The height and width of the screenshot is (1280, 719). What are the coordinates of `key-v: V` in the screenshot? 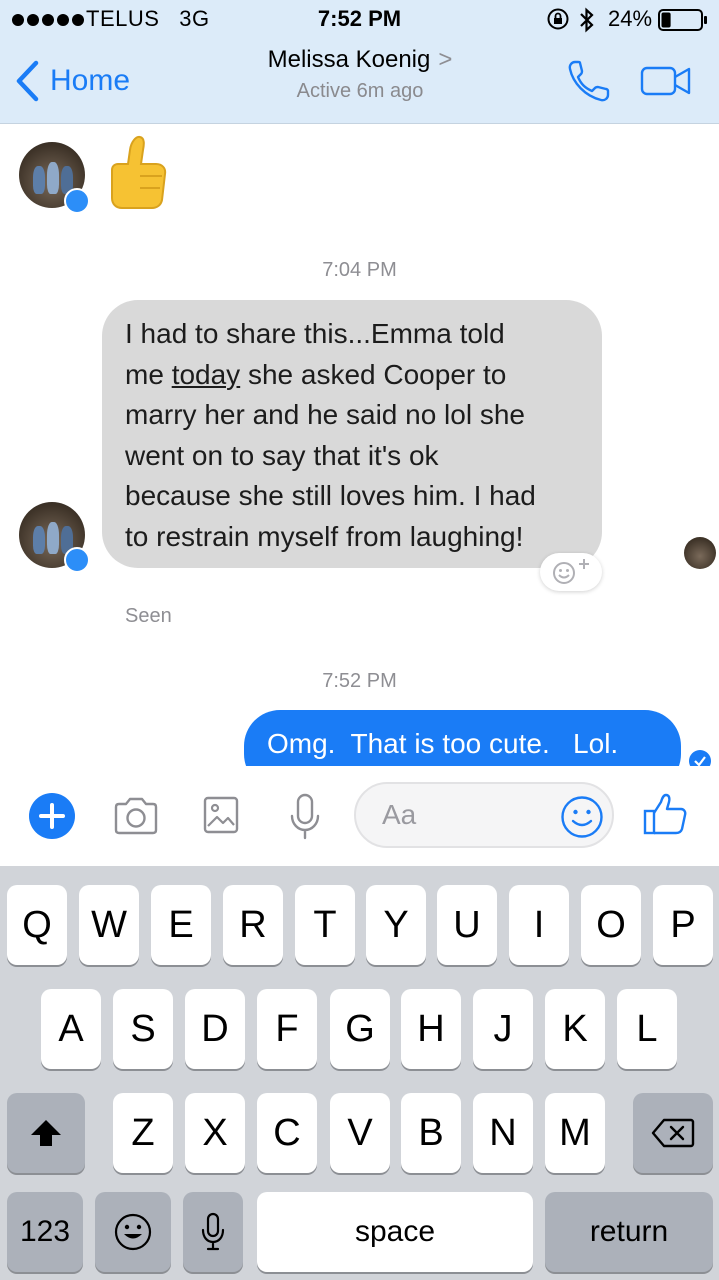 It's located at (360, 1133).